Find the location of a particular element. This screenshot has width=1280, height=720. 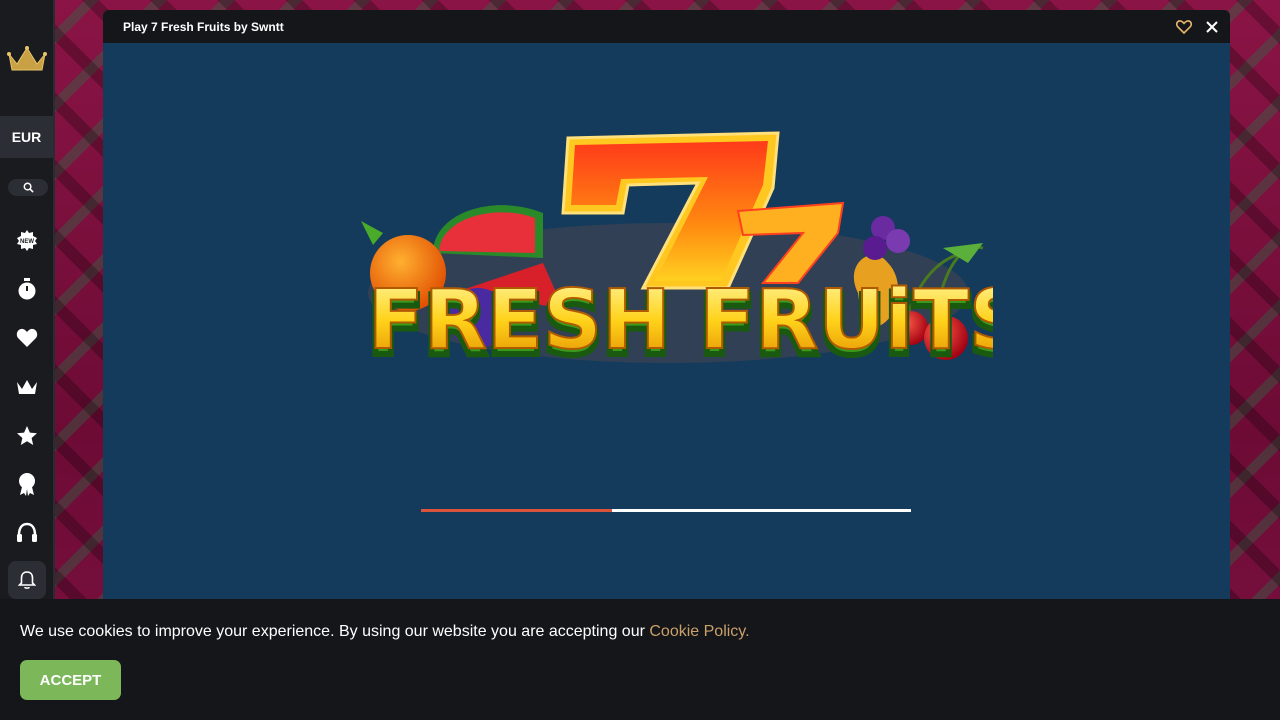

loading-progress-fill is located at coordinates (517, 510).